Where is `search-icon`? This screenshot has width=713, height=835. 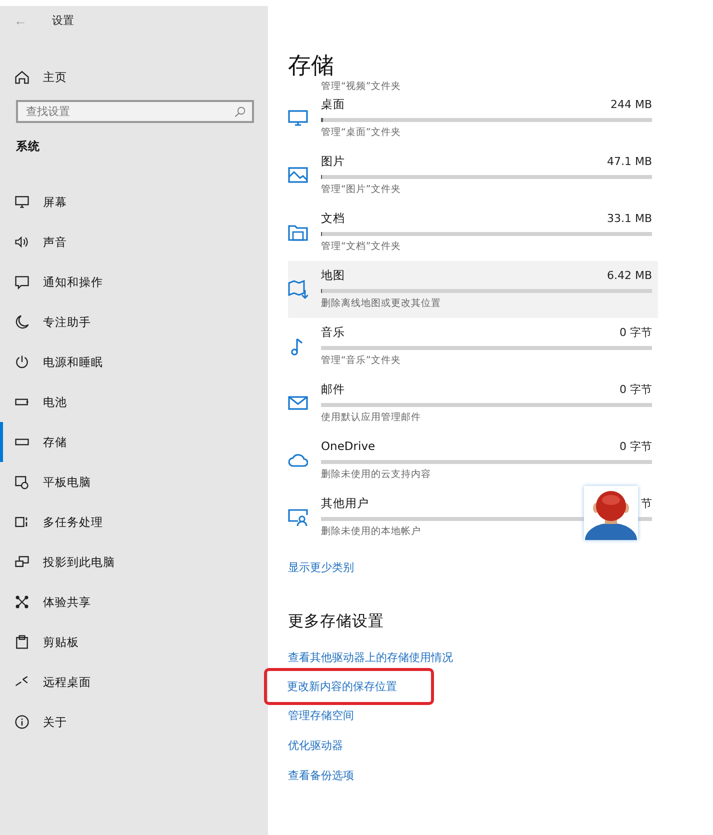 search-icon is located at coordinates (240, 112).